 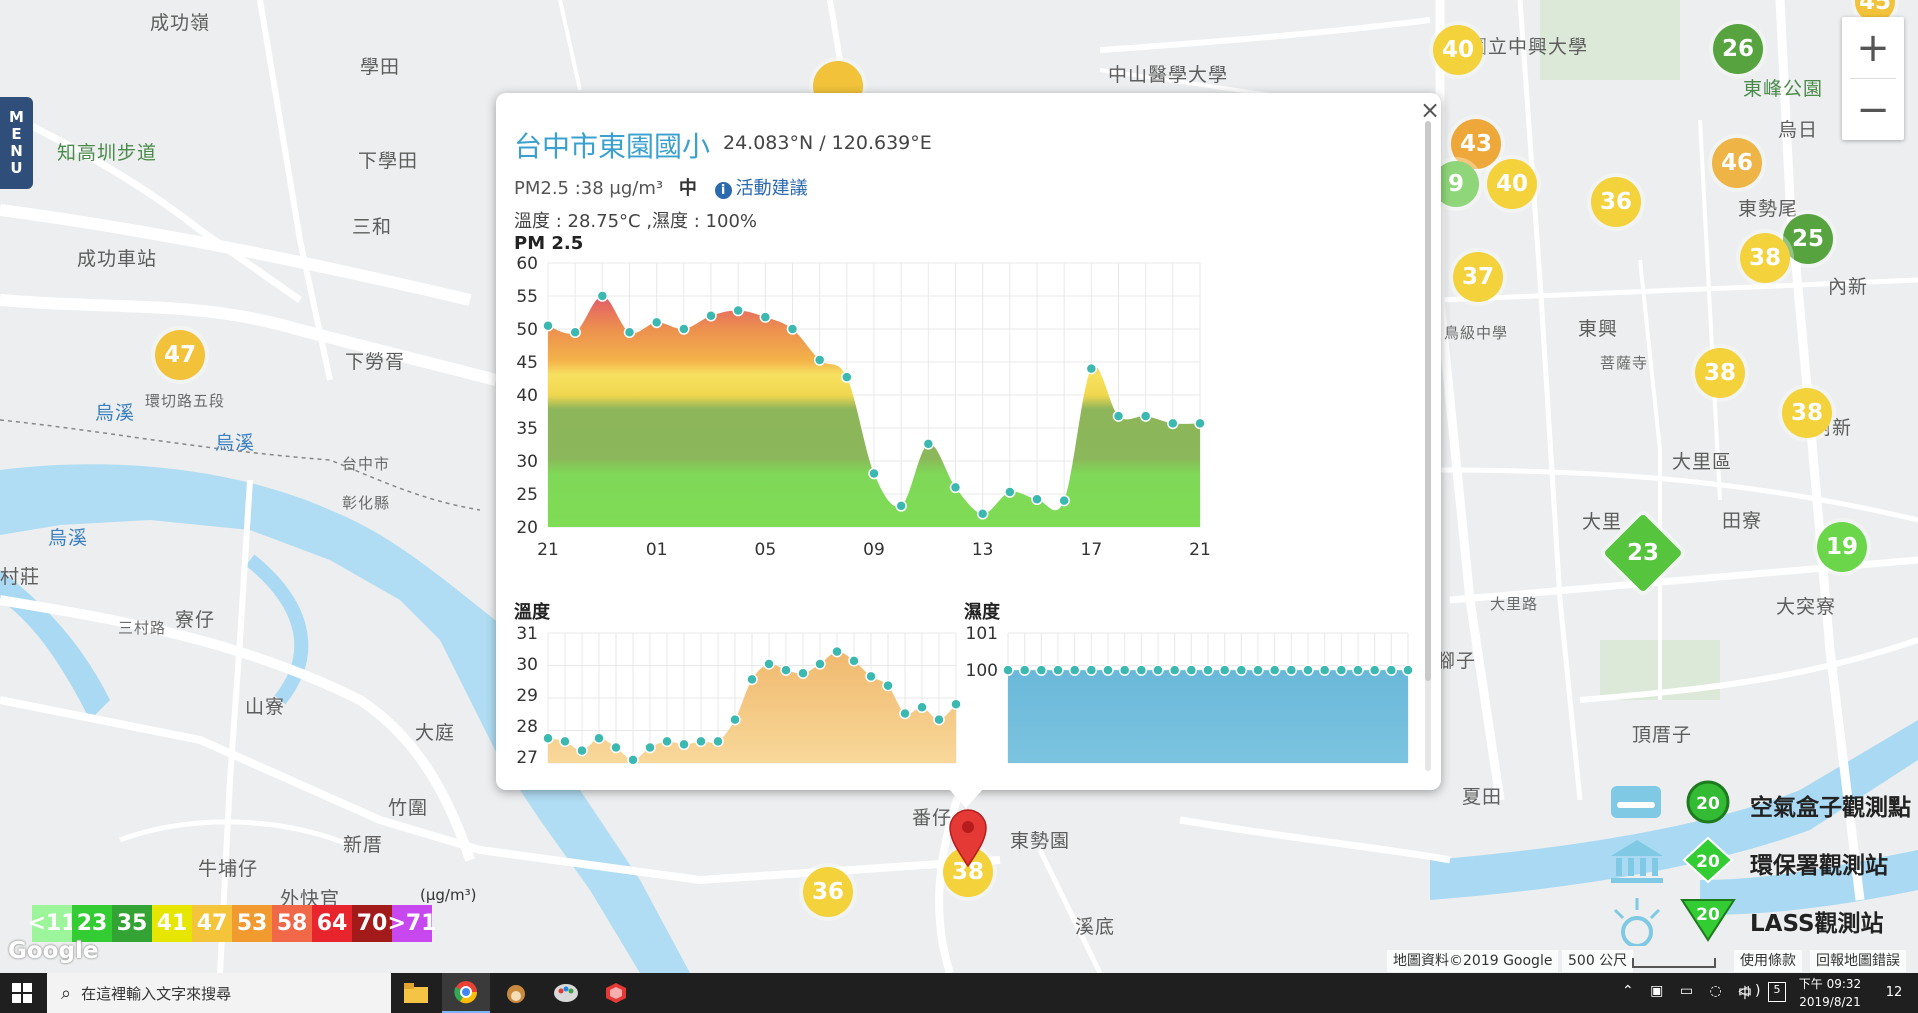 What do you see at coordinates (1873, 47) in the screenshot?
I see `zoom-in-button: +` at bounding box center [1873, 47].